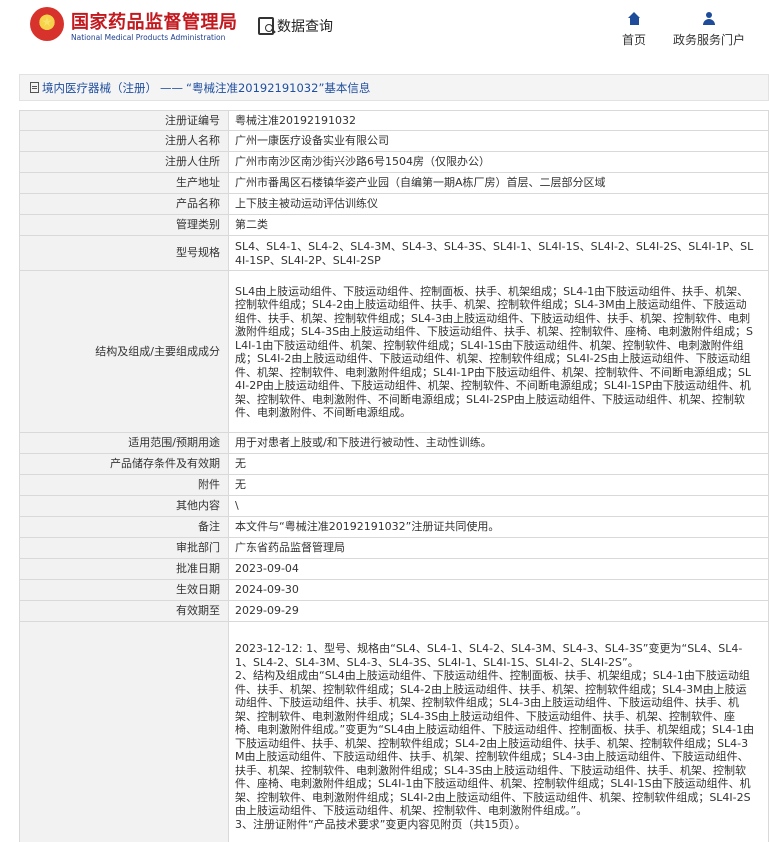  Describe the element at coordinates (634, 30) in the screenshot. I see `nav-home: 首页` at that location.